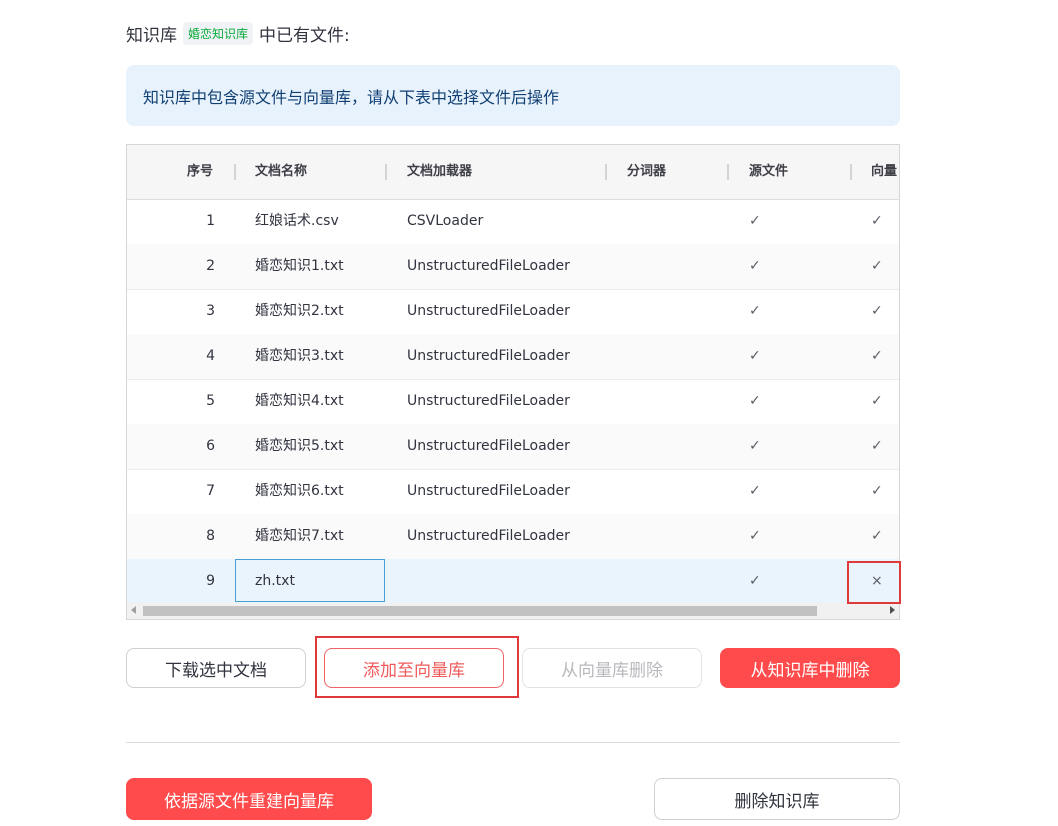 This screenshot has width=1058, height=826. I want to click on info-alert: 知识库中包含源文件与向量库，请从下表中选择文件后操作, so click(513, 95).